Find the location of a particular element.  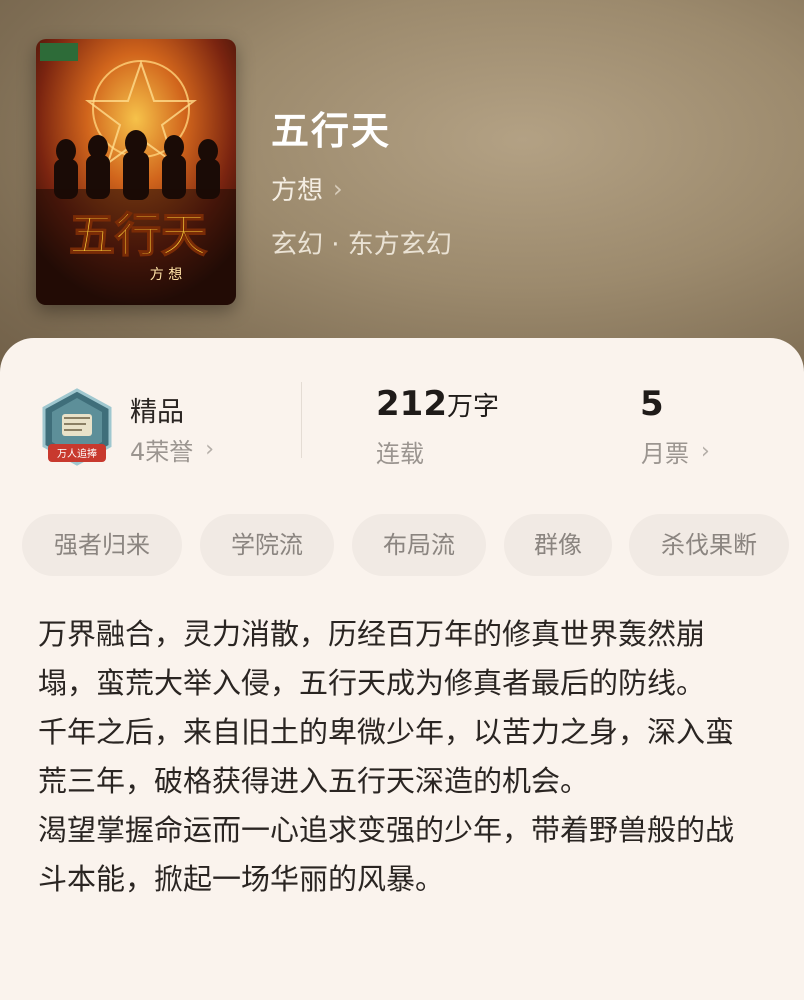

serial-status: 连载 is located at coordinates (400, 454).